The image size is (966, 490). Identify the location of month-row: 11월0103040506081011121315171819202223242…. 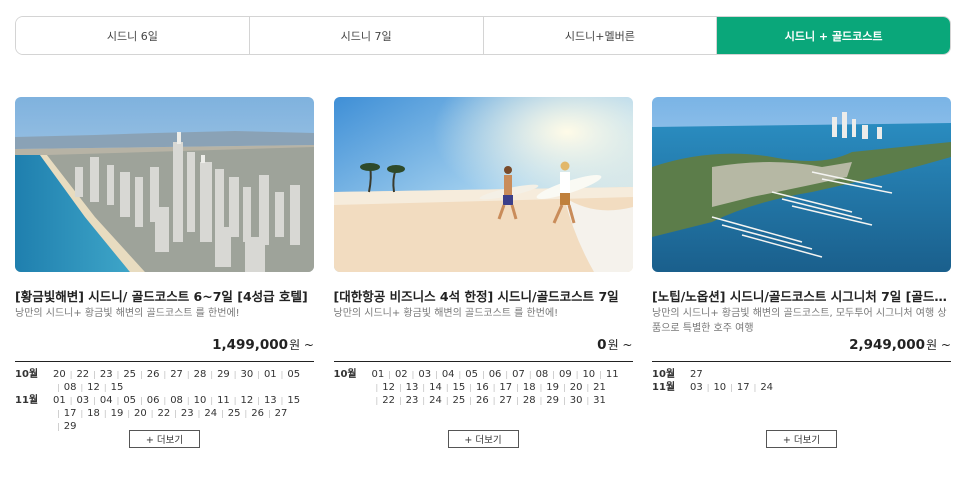
(164, 413).